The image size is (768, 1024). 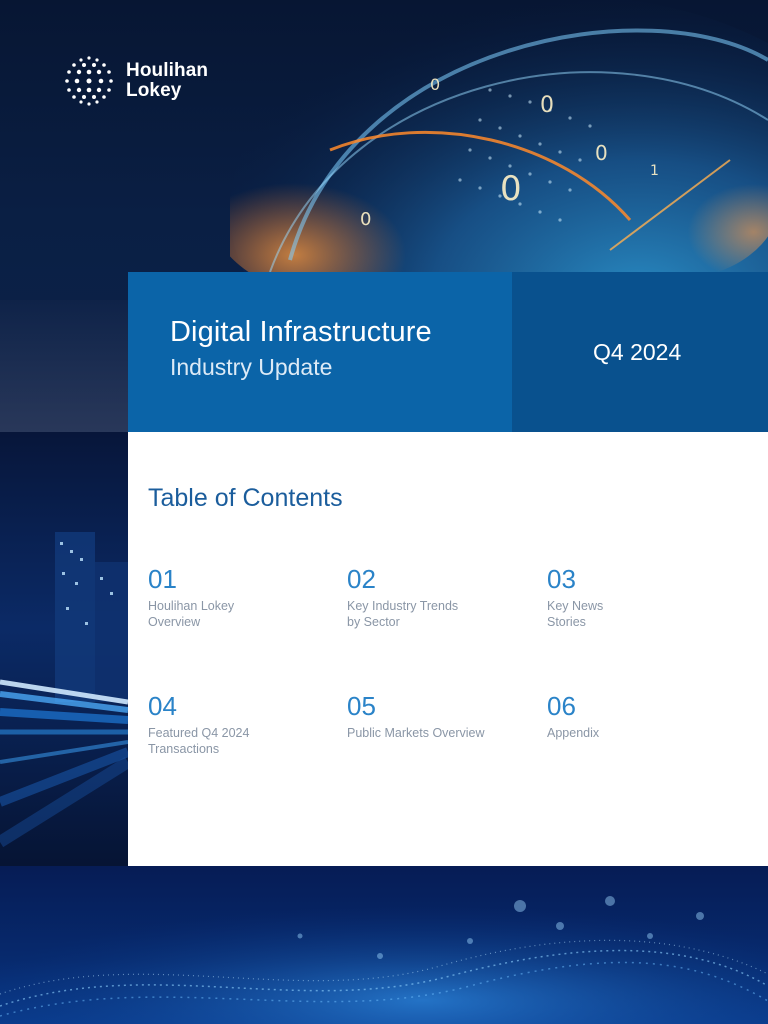 What do you see at coordinates (89, 81) in the screenshot?
I see `globe-dots-icon` at bounding box center [89, 81].